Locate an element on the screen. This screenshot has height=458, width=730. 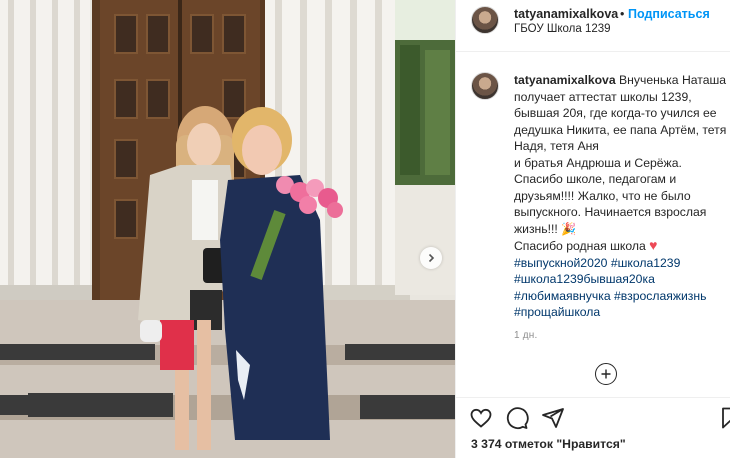
hashtag-link: #школа1239 is located at coordinates (646, 263).